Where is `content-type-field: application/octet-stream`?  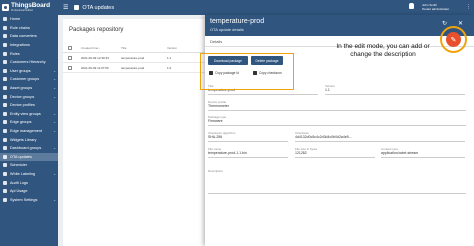
content-type-field: application/octet-stream is located at coordinates (399, 153).